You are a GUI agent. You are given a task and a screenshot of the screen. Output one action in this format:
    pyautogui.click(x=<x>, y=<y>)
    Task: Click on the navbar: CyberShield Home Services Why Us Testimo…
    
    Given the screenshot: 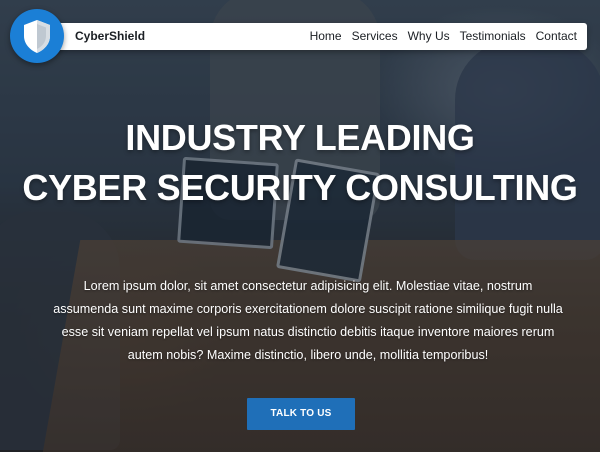 What is the action you would take?
    pyautogui.click(x=316, y=36)
    